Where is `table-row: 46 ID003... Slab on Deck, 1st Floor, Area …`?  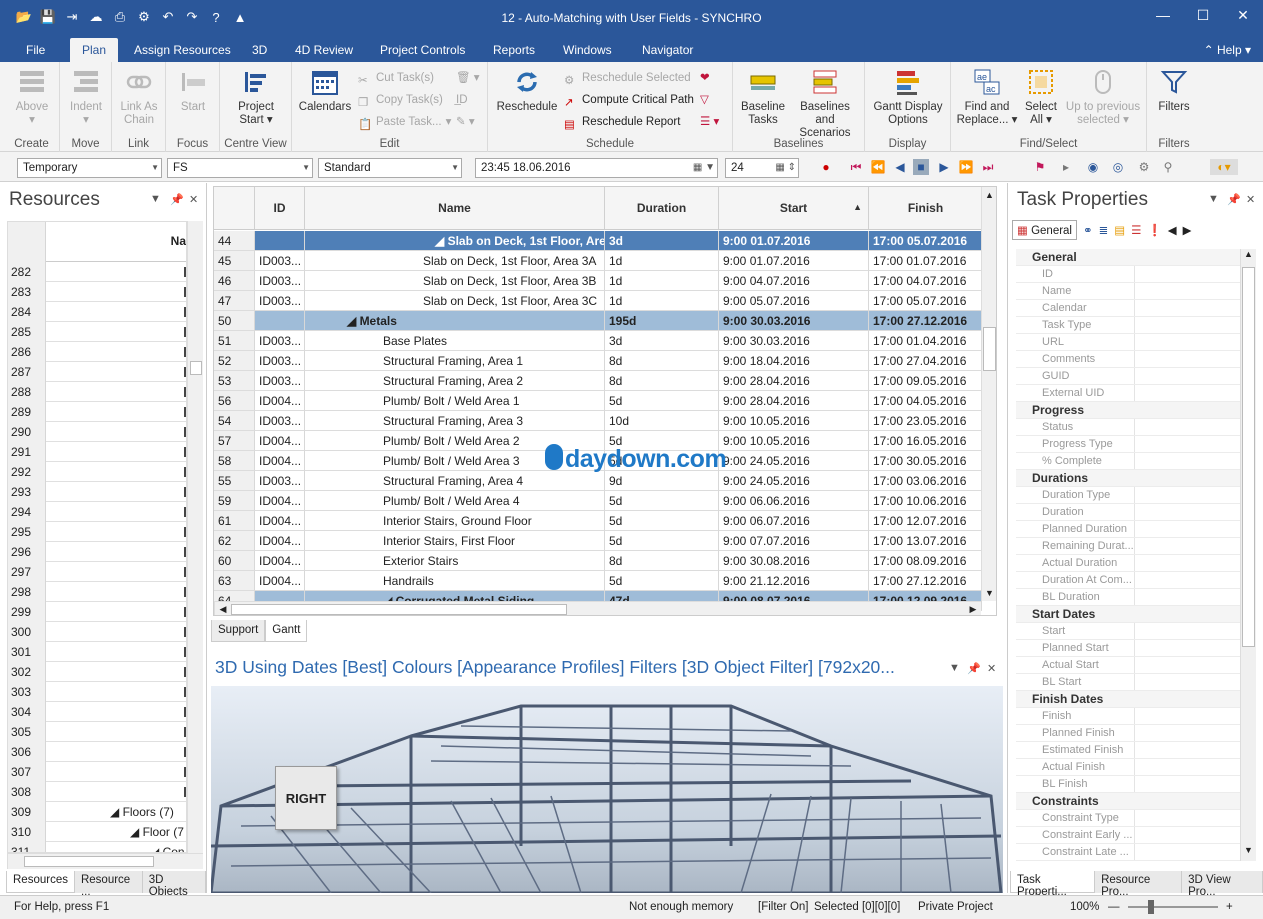 table-row: 46 ID003... Slab on Deck, 1st Floor, Area … is located at coordinates (598, 281).